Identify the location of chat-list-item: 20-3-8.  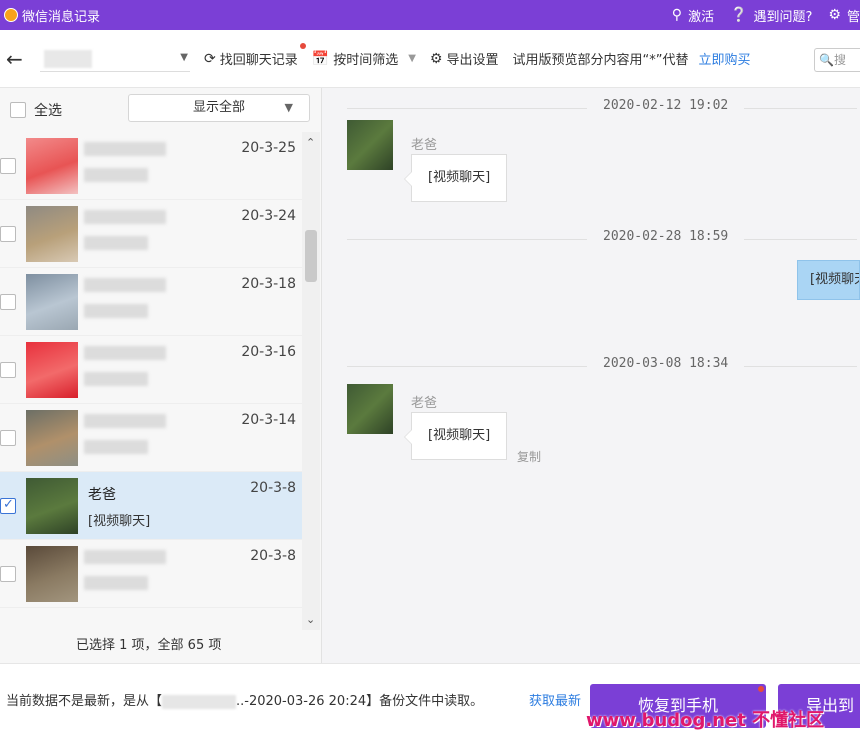
(151, 574).